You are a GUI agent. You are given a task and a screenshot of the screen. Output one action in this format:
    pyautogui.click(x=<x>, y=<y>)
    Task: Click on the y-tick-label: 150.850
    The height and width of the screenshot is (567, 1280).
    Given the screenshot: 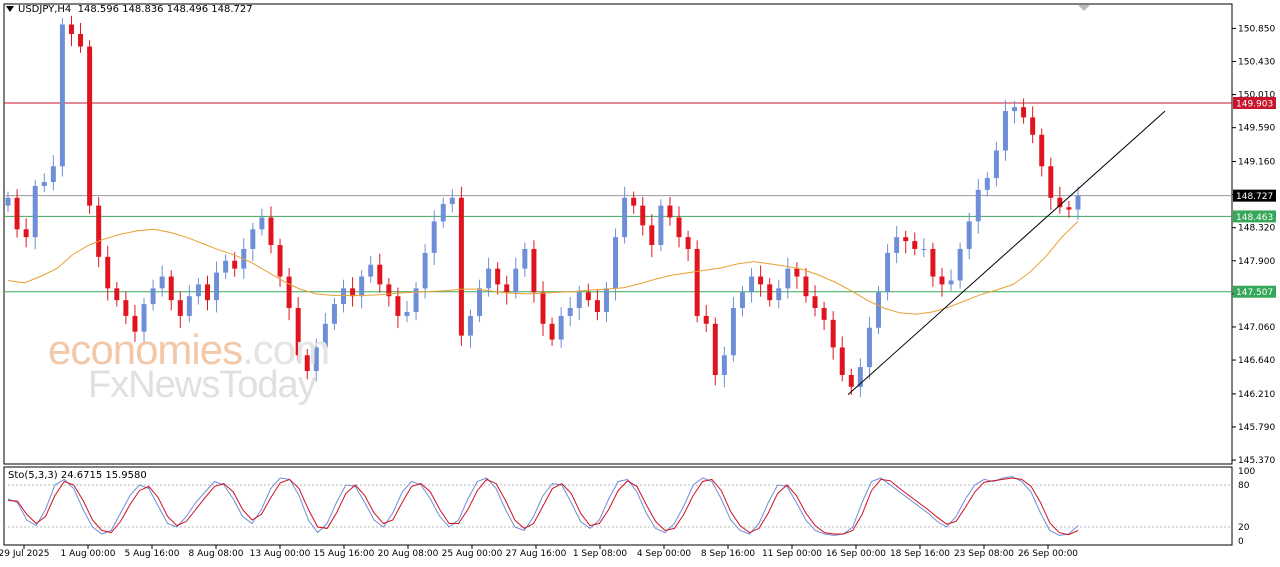 What is the action you would take?
    pyautogui.click(x=1256, y=29)
    